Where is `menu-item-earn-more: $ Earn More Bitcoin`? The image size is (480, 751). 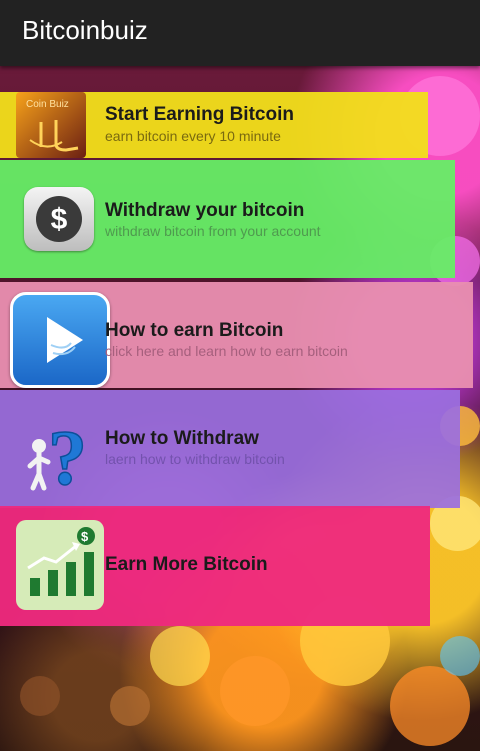 menu-item-earn-more: $ Earn More Bitcoin is located at coordinates (215, 566).